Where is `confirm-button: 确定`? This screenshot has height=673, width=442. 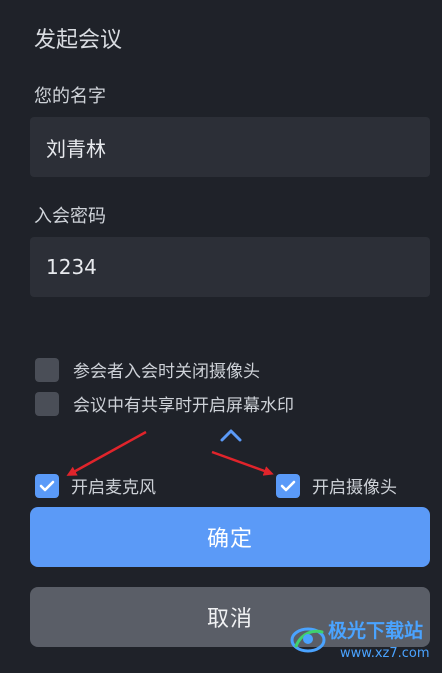 confirm-button: 确定 is located at coordinates (230, 537).